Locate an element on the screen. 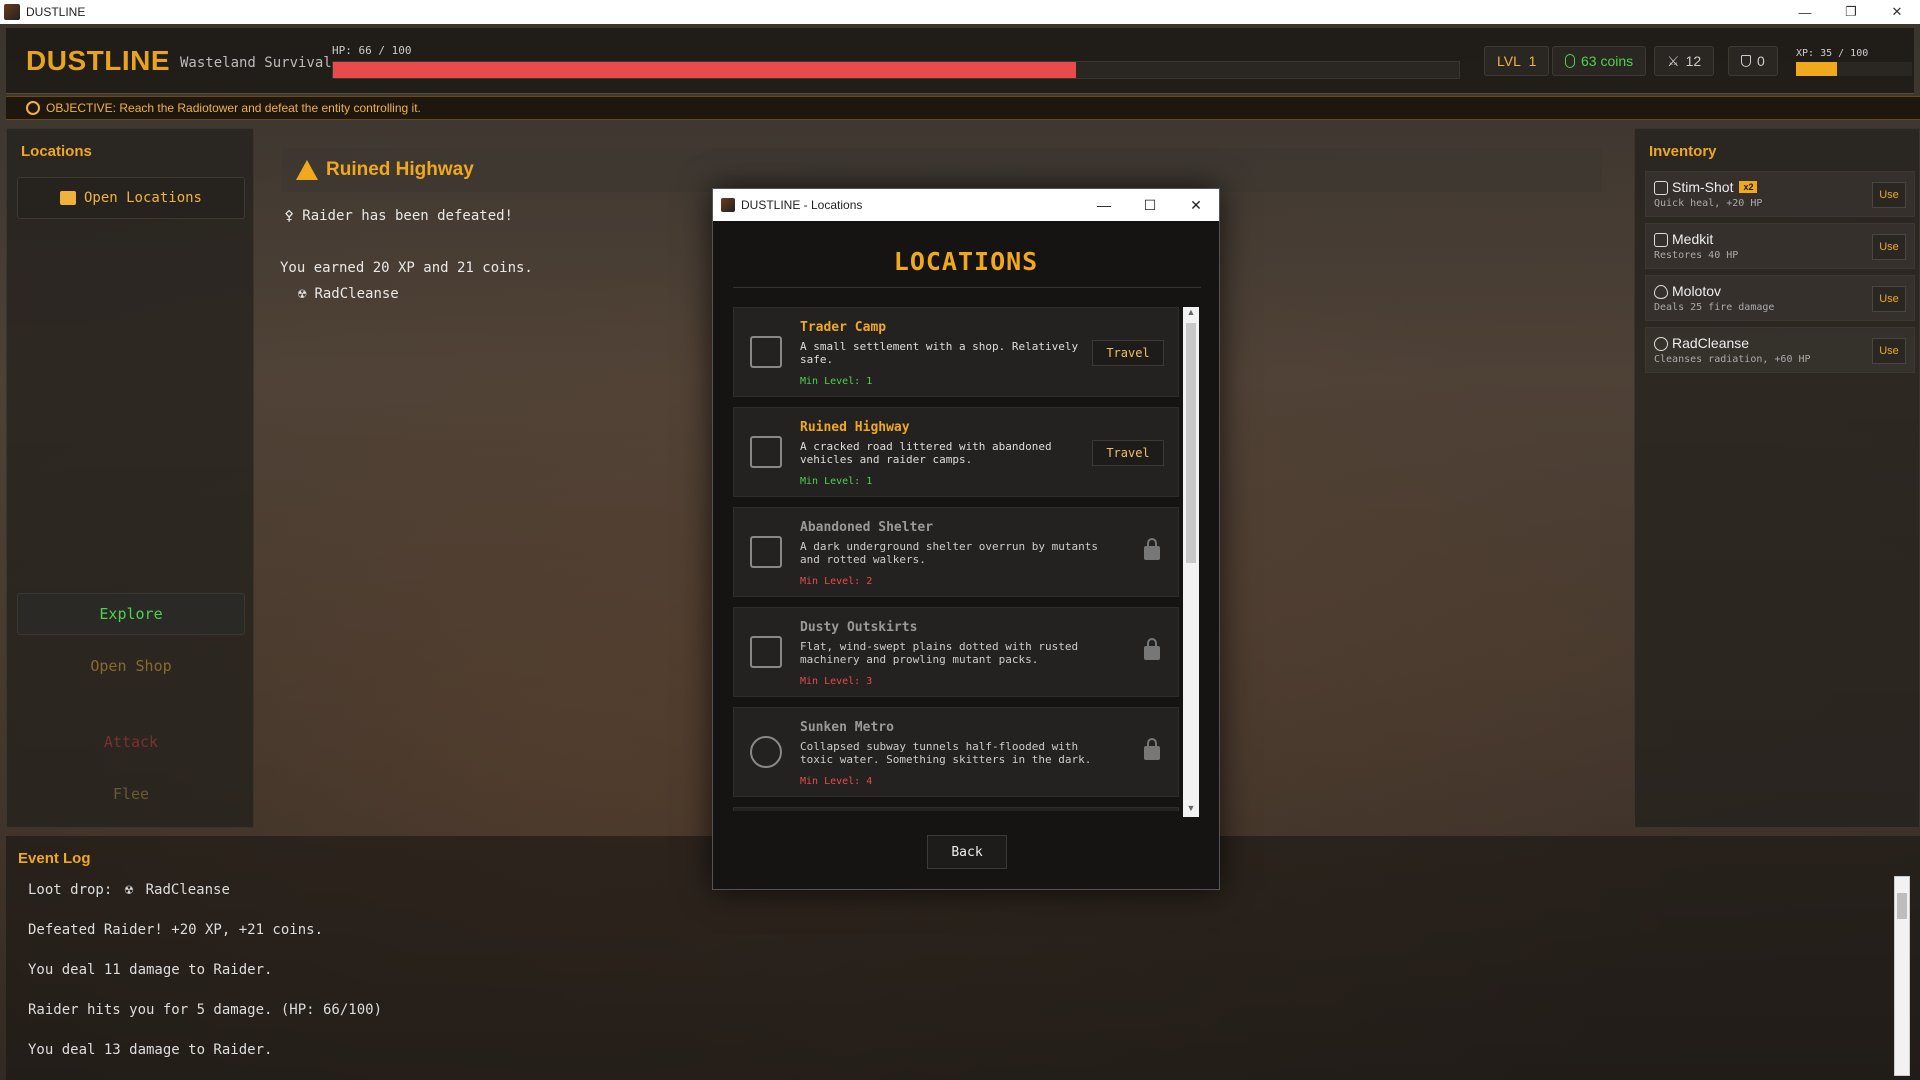 This screenshot has width=1920, height=1080. close-window-button: ✕ is located at coordinates (1897, 12).